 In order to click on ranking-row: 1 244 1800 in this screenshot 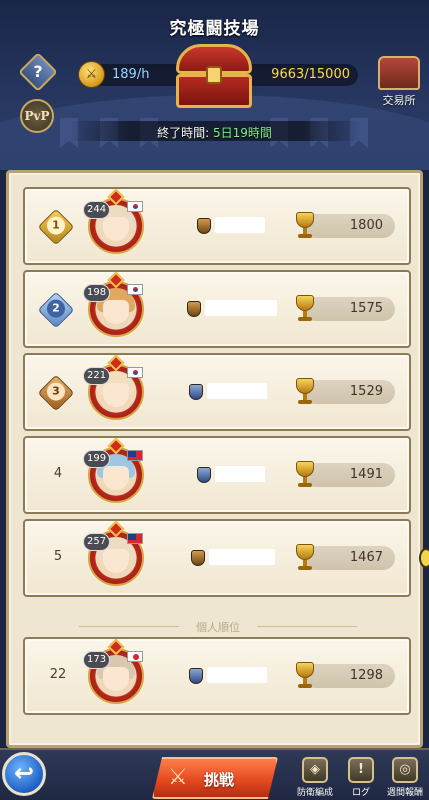, I will do `click(217, 226)`.